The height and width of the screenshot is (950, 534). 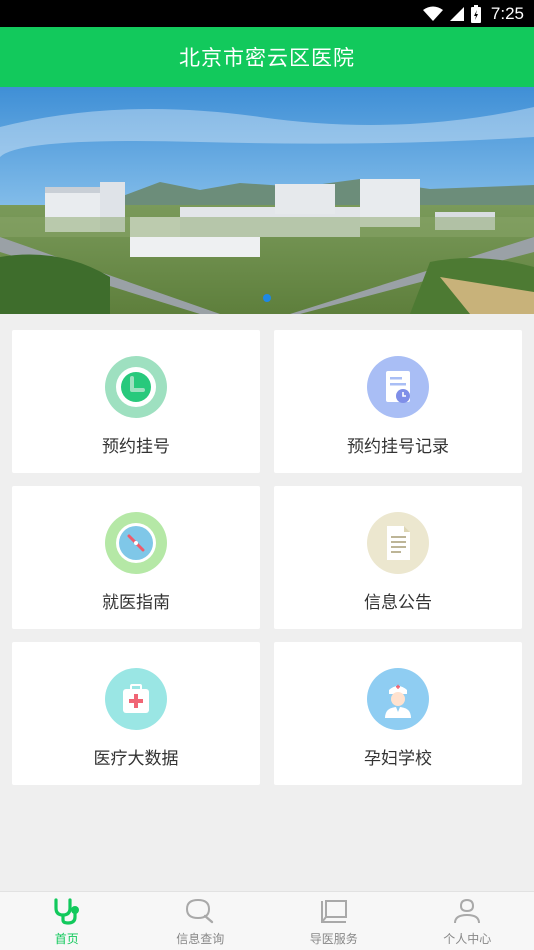 I want to click on tab-info-query: 信息查询, so click(x=201, y=921).